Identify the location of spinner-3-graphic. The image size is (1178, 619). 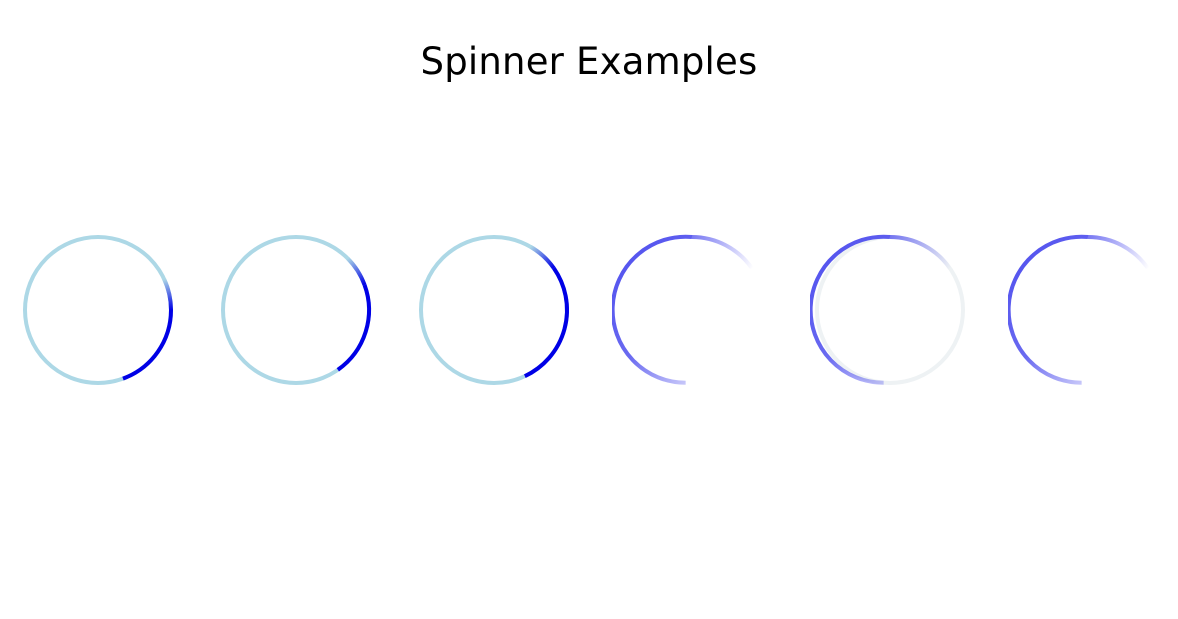
(494, 310).